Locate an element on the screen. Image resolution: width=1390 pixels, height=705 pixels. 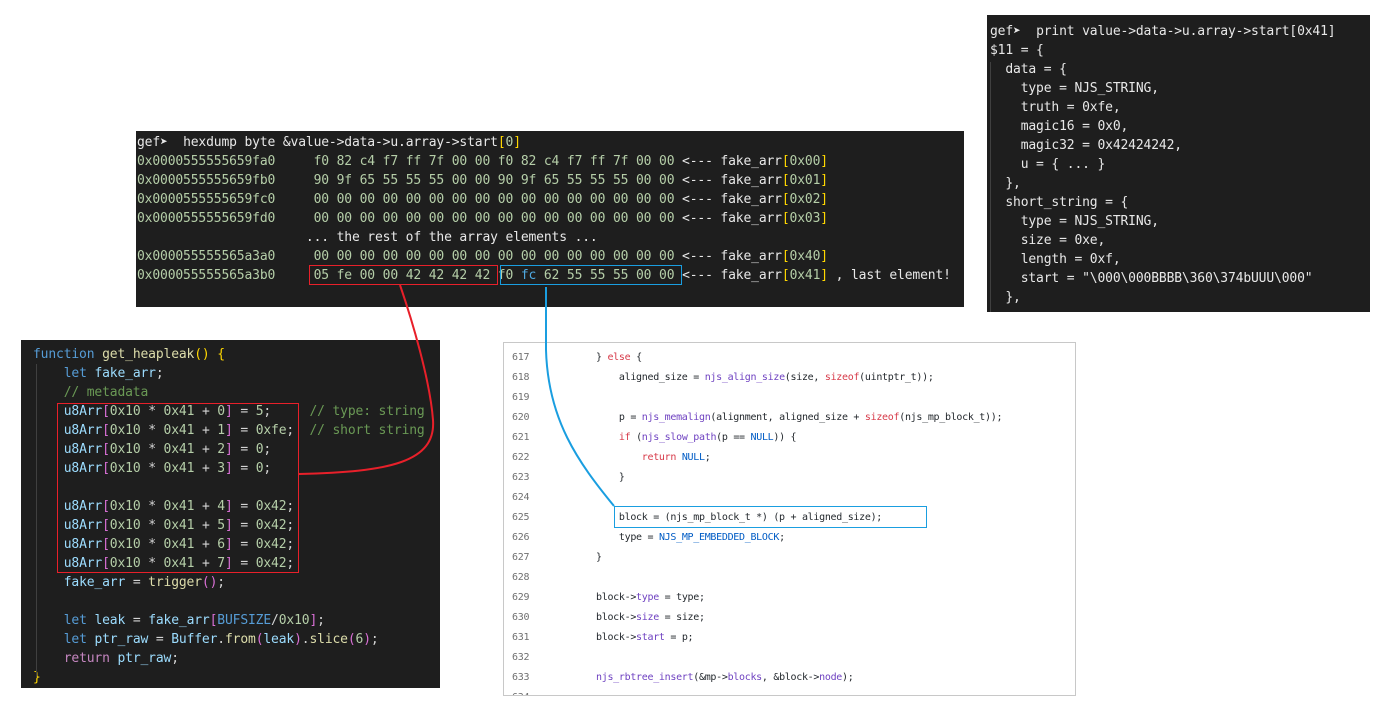
code-token: u = { ... } is located at coordinates (1048, 164).